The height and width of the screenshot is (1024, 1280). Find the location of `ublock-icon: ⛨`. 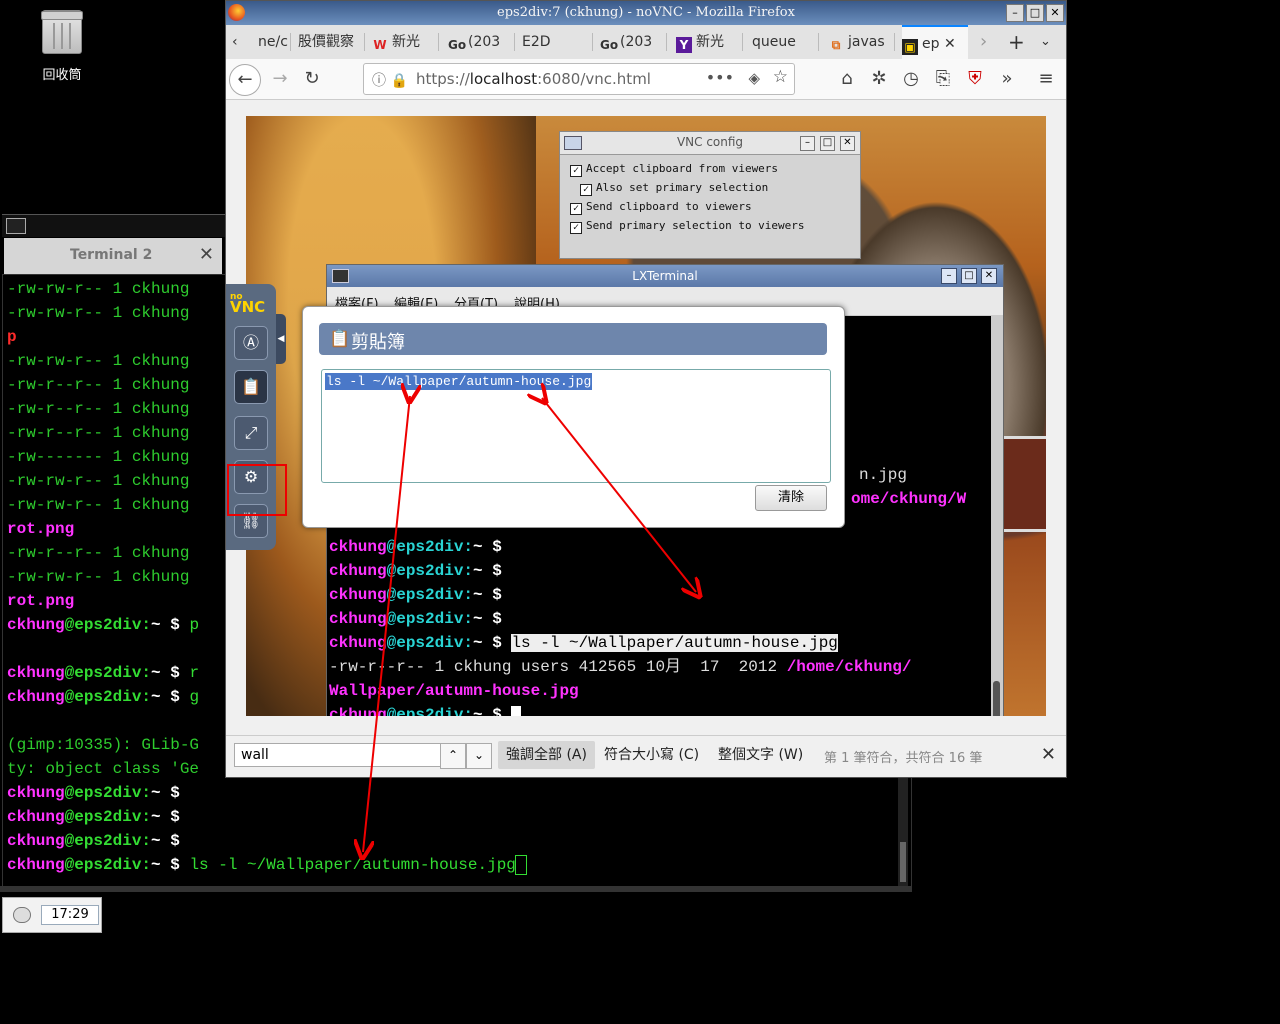

ublock-icon: ⛨ is located at coordinates (975, 79).